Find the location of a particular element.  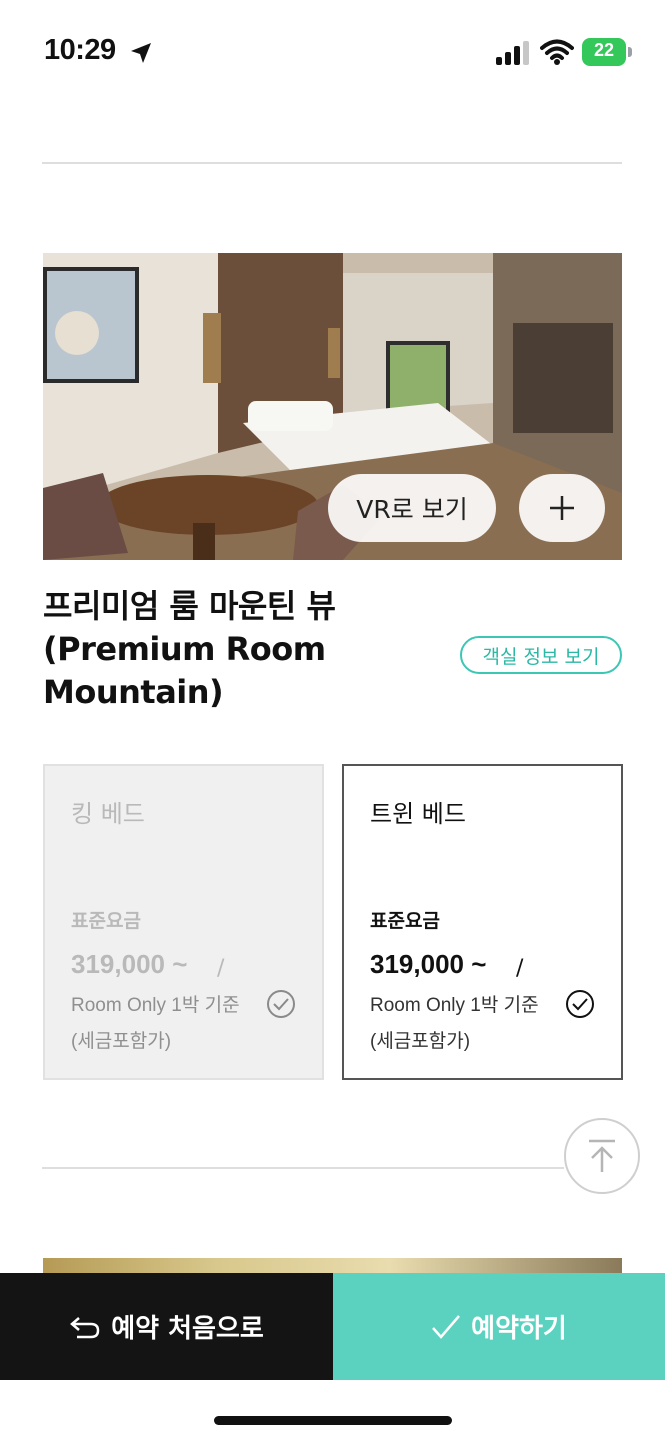

status-time: 10:29 is located at coordinates (80, 50).